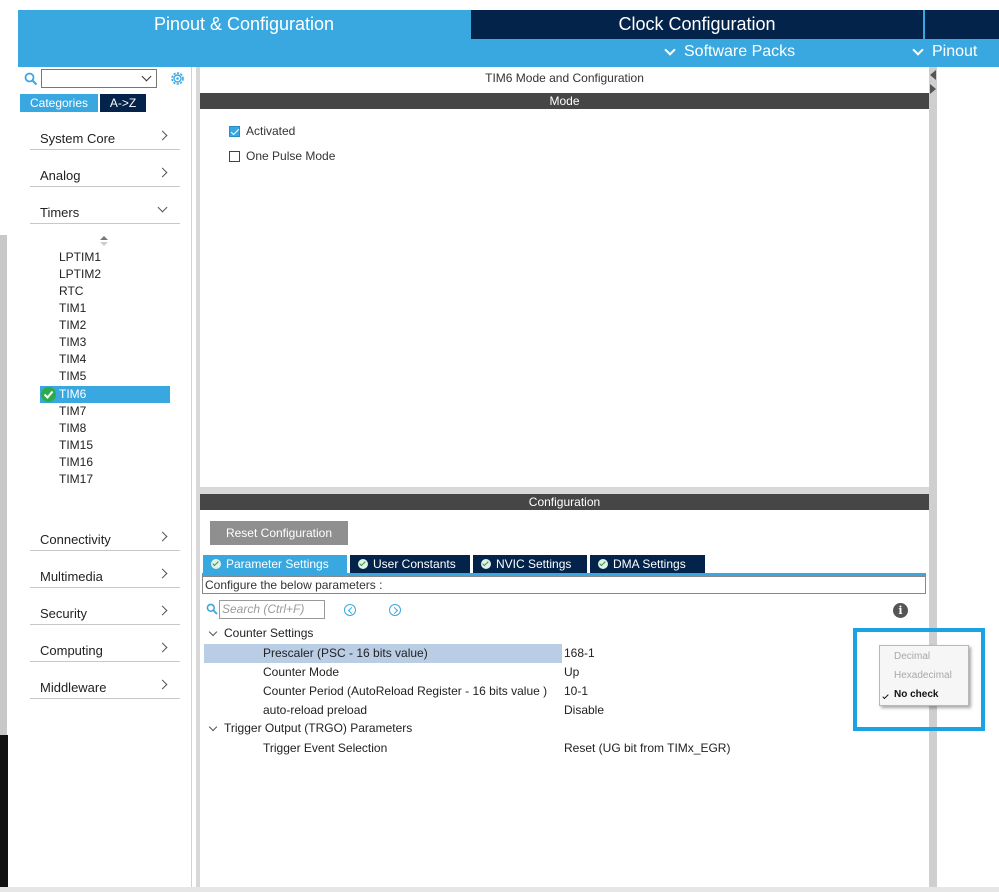 The width and height of the screenshot is (999, 892). What do you see at coordinates (75, 539) in the screenshot?
I see `category-label: Connectivity` at bounding box center [75, 539].